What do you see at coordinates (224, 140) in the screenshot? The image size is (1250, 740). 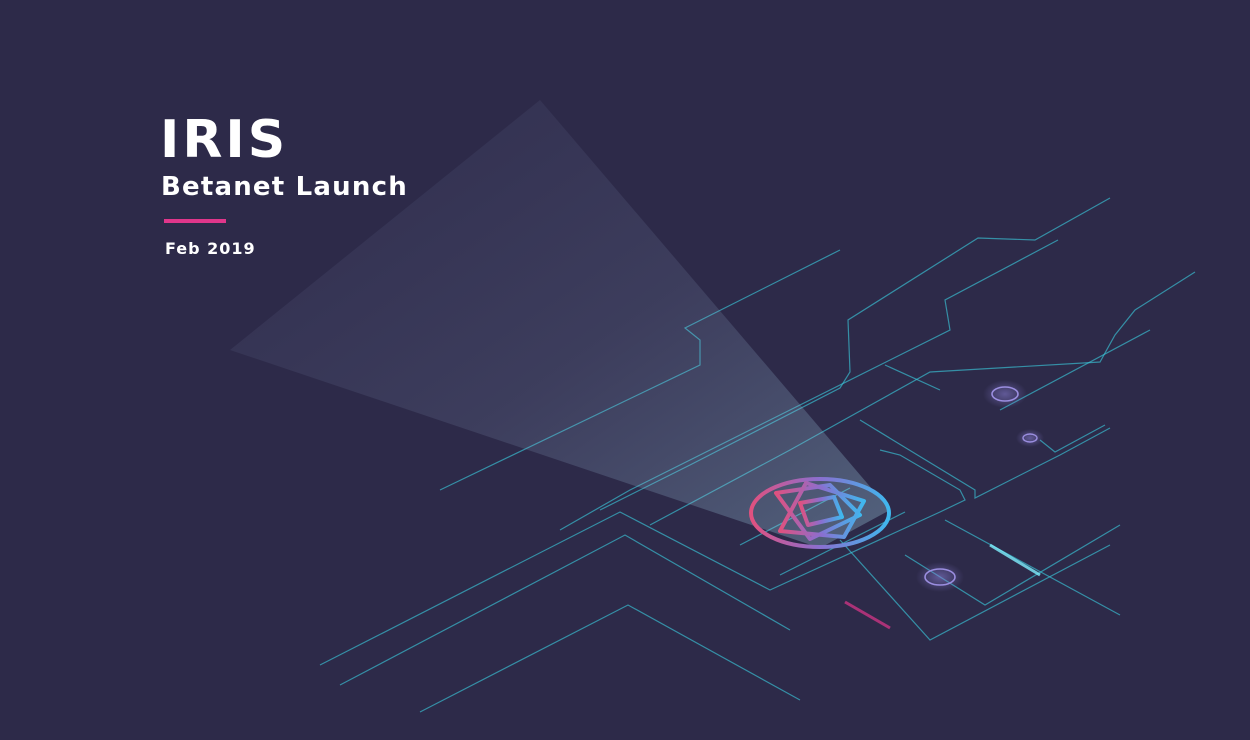 I see `product-title: IRIS` at bounding box center [224, 140].